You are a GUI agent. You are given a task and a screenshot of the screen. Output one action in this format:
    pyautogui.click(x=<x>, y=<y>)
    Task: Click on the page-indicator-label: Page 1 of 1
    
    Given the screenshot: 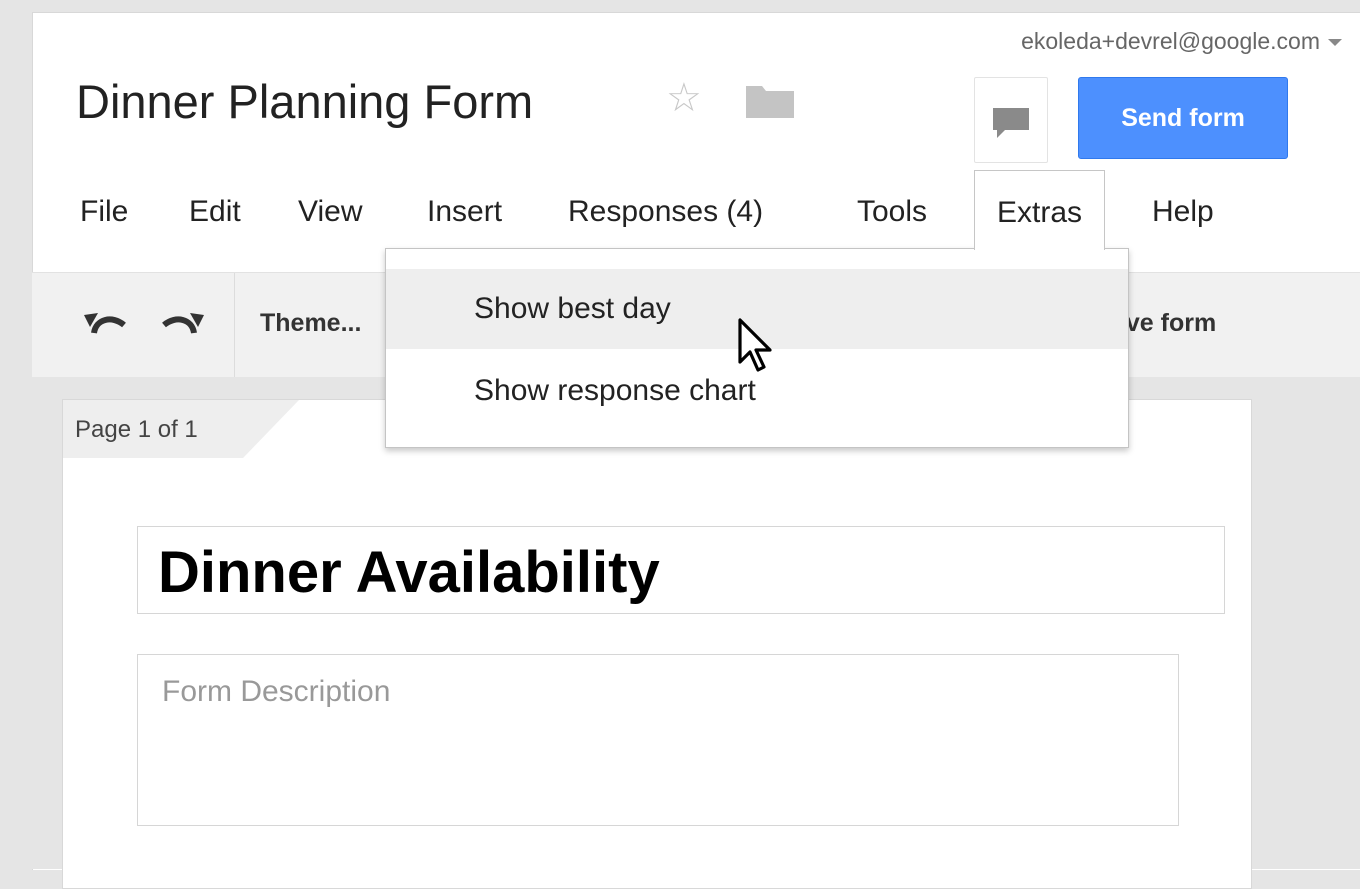 What is the action you would take?
    pyautogui.click(x=136, y=429)
    